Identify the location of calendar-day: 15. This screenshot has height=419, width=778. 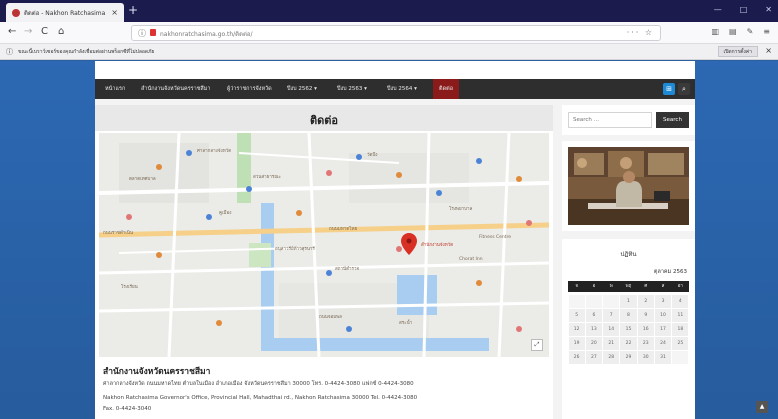
(628, 329).